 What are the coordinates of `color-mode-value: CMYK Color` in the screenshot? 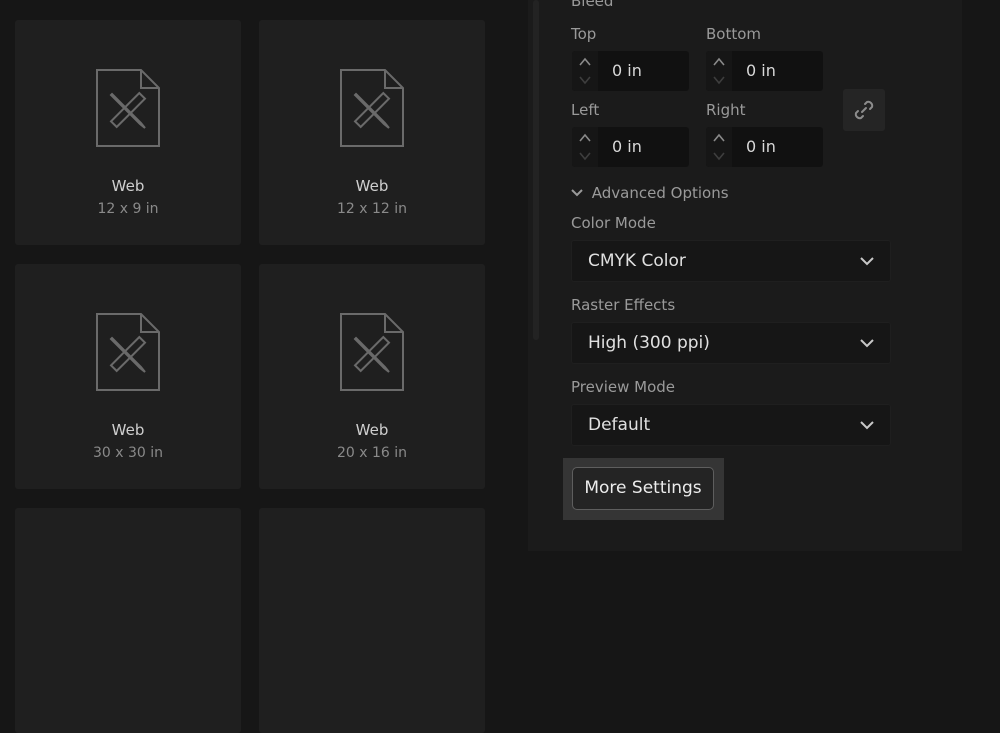 It's located at (637, 261).